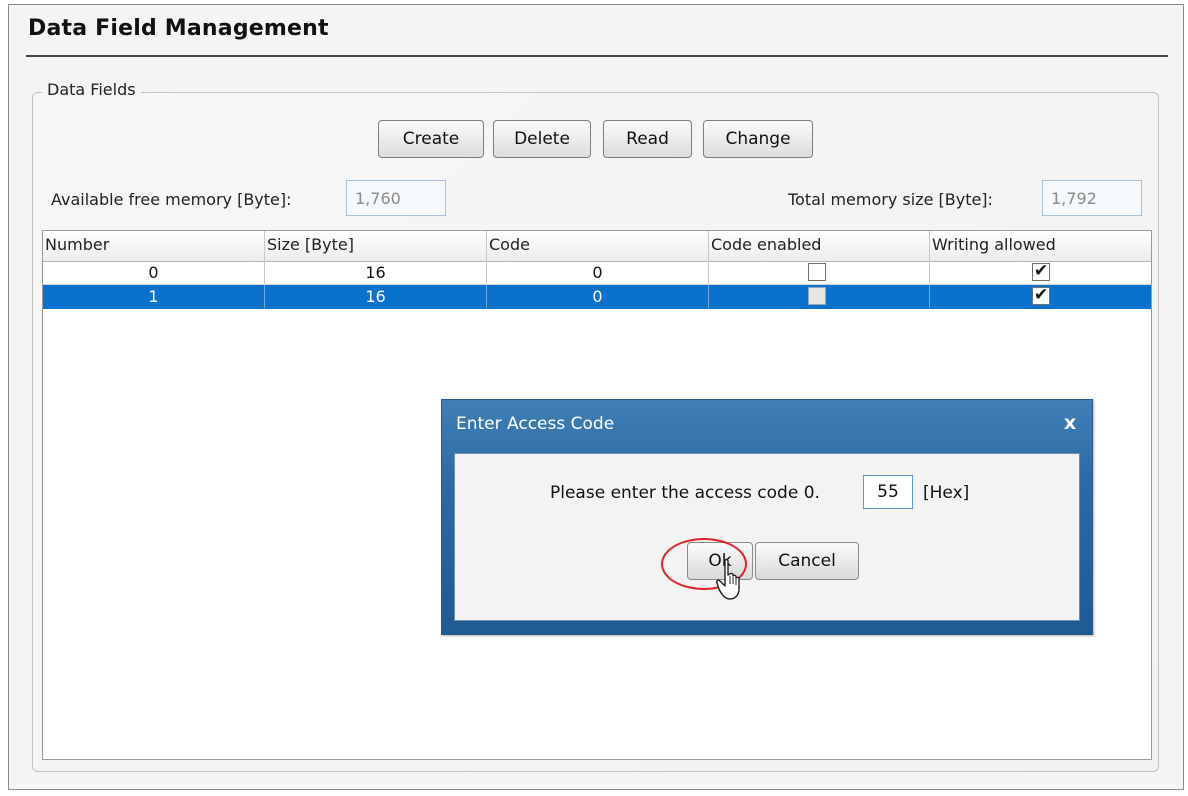  I want to click on ok-button: Ok, so click(720, 561).